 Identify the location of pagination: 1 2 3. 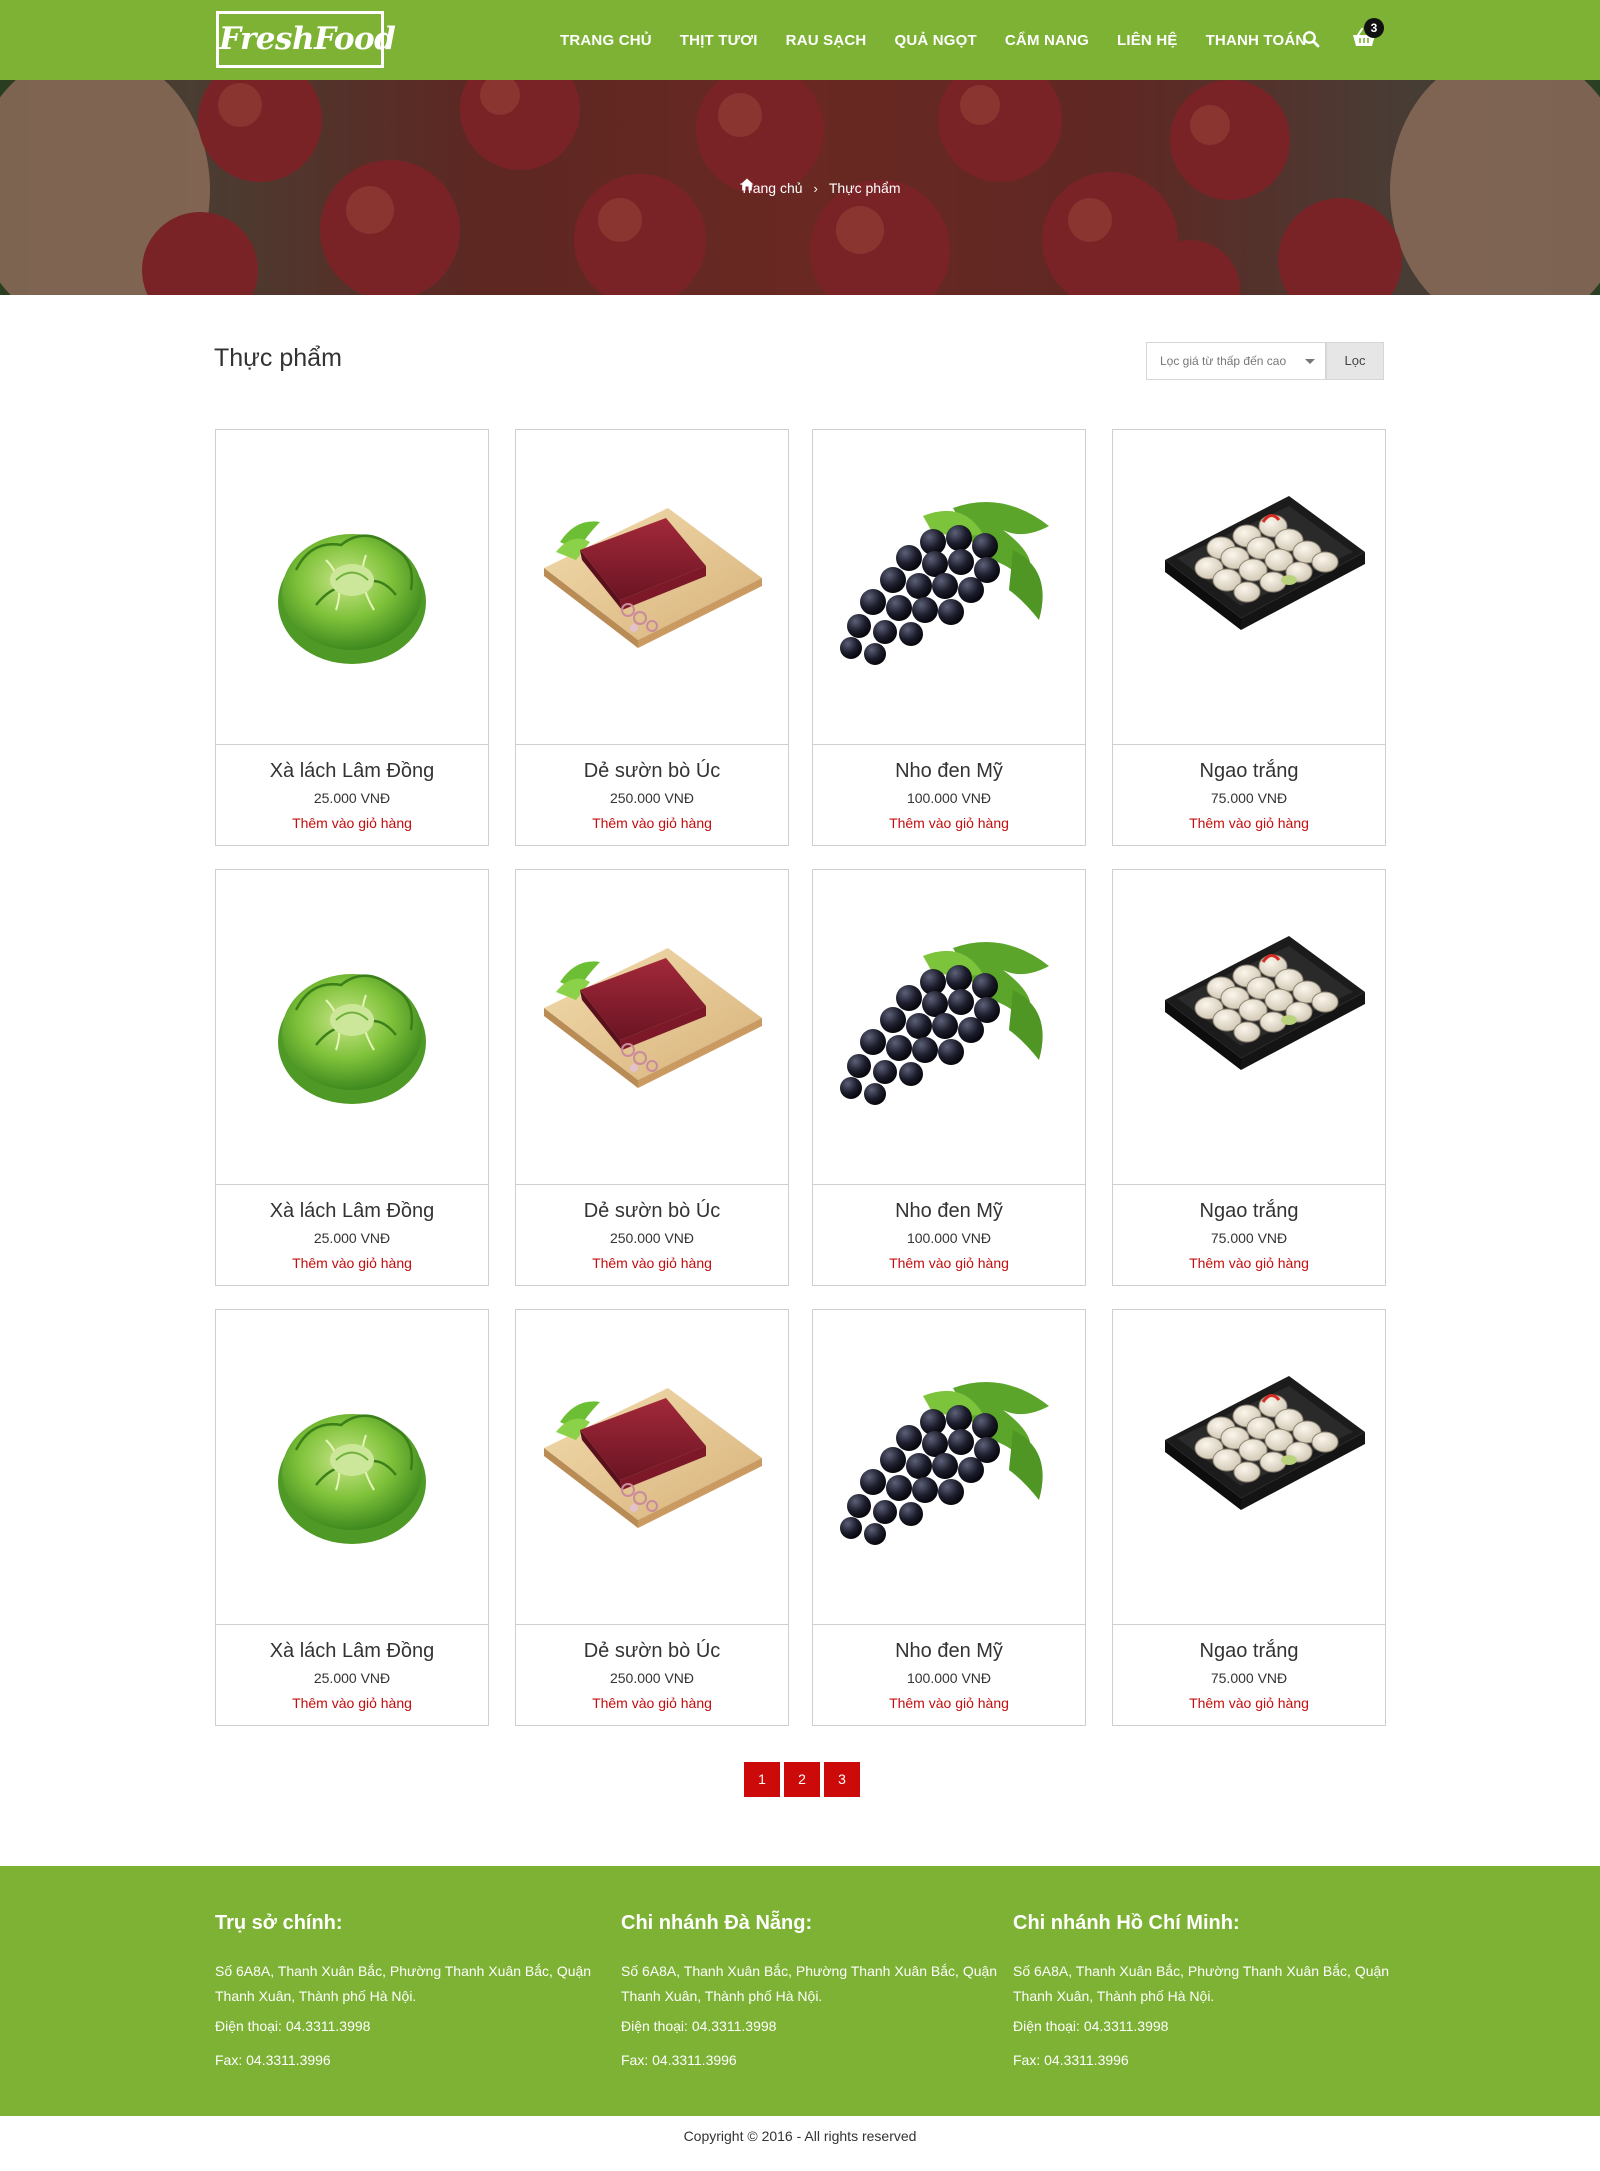
(804, 1779).